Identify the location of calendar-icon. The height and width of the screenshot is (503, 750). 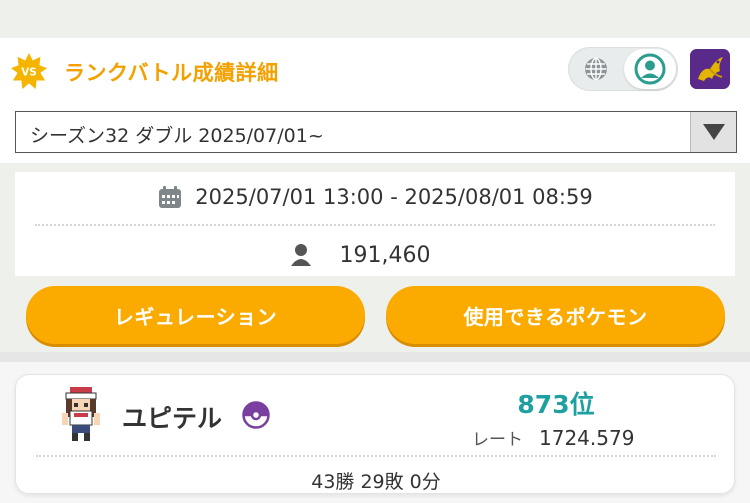
(170, 197).